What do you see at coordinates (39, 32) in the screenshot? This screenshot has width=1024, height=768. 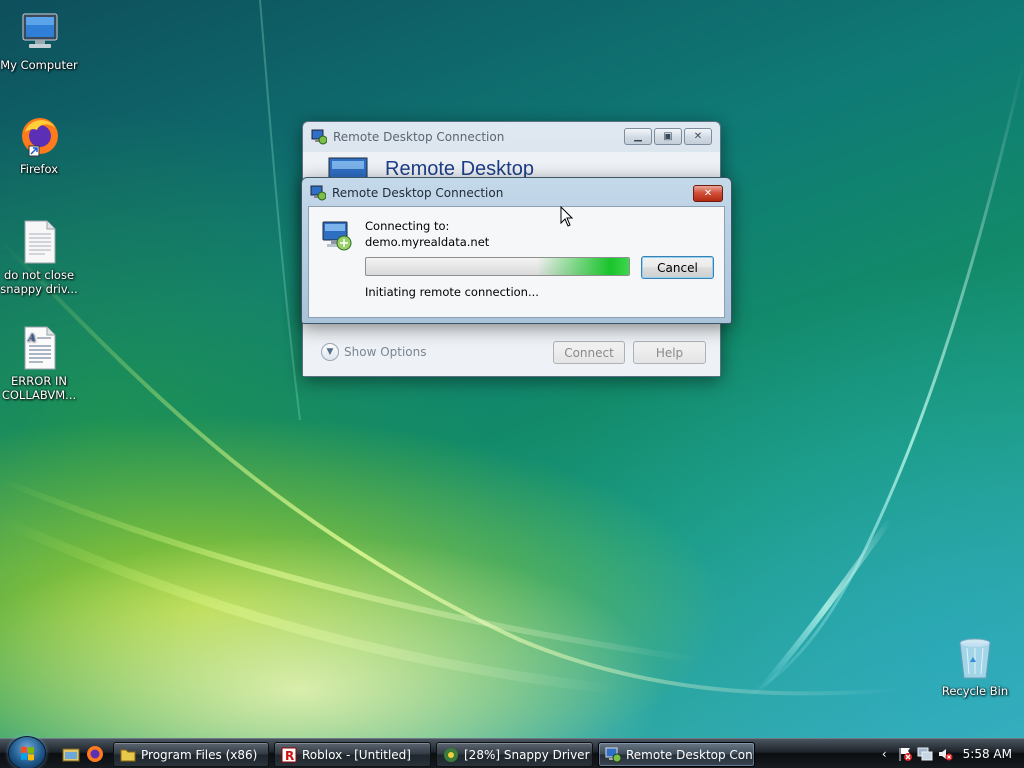 I see `computer-icon` at bounding box center [39, 32].